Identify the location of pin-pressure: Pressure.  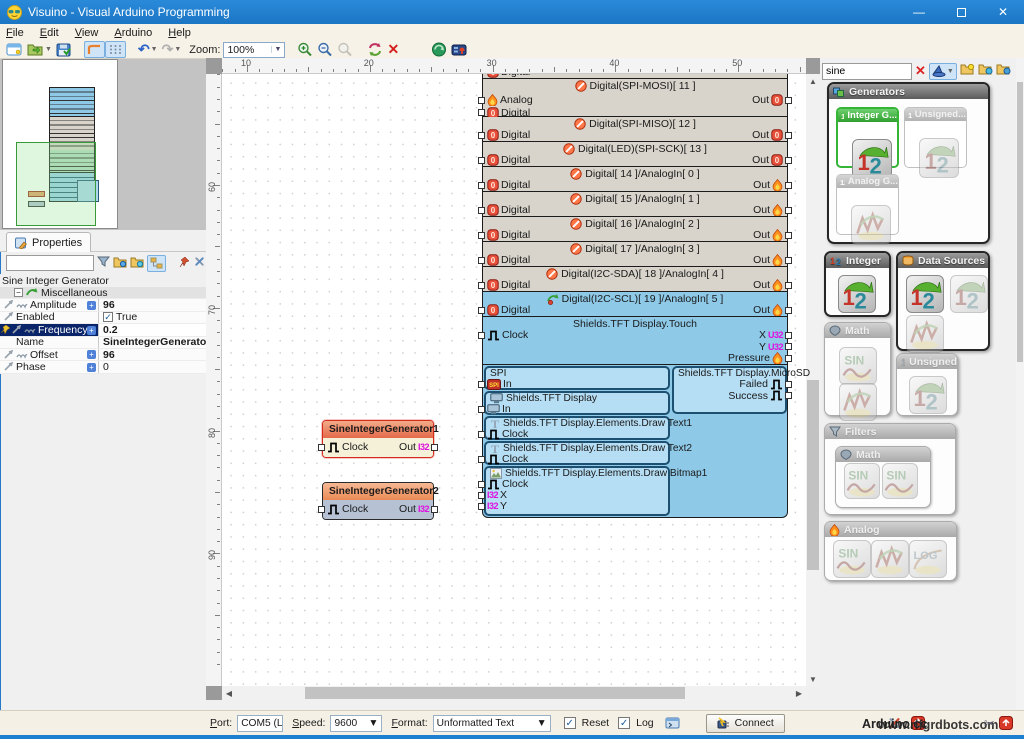
(696, 358).